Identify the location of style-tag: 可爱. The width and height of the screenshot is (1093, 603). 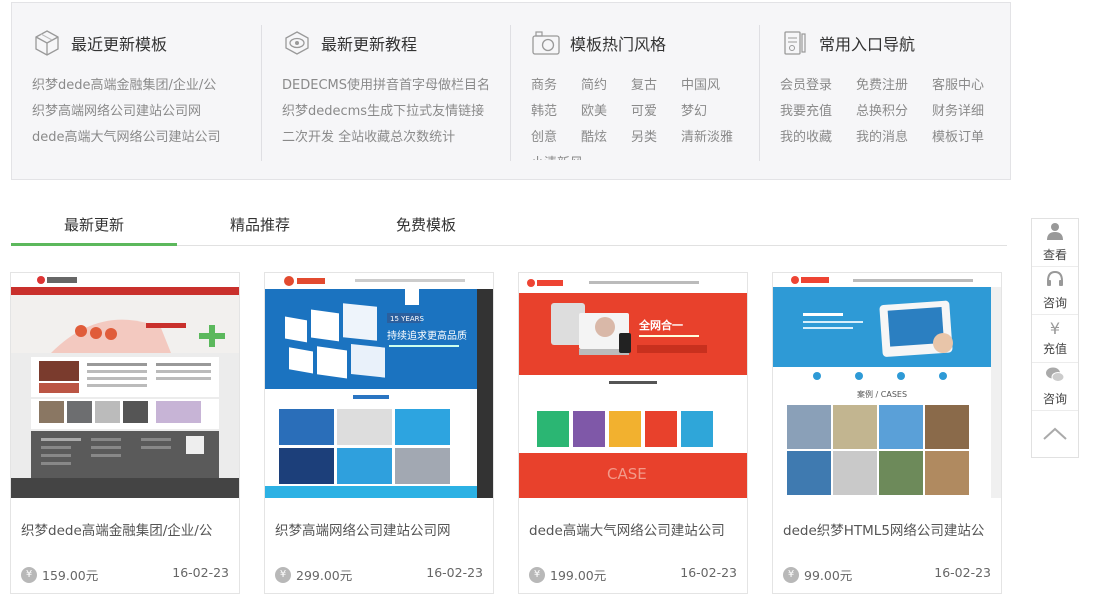
(656, 112).